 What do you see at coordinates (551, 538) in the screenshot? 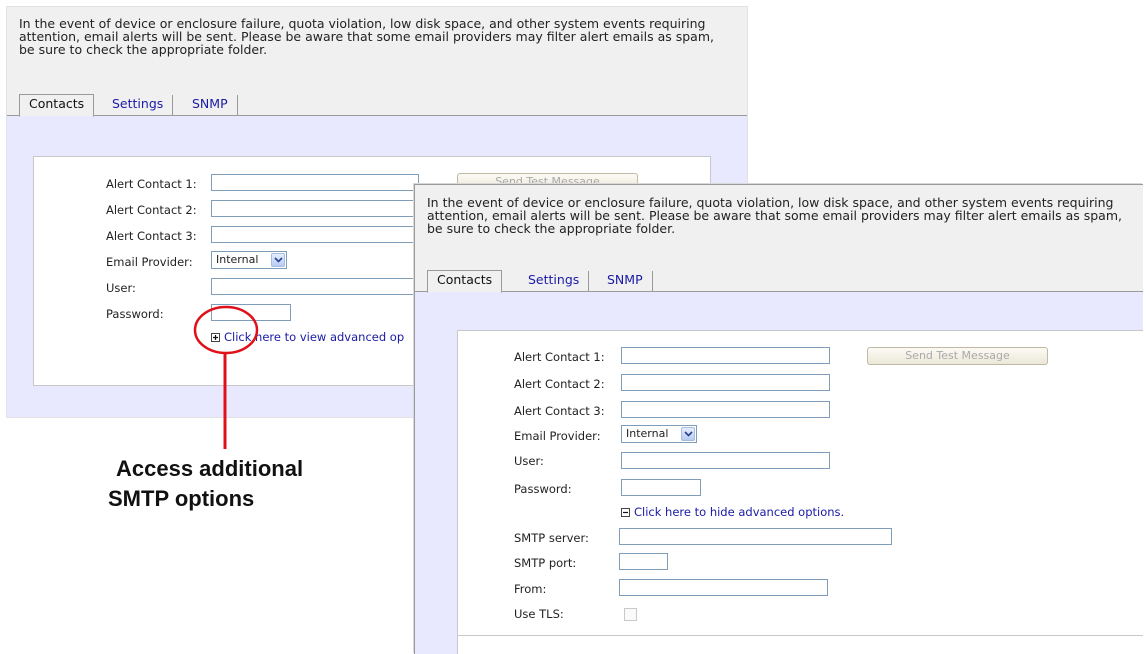
I see `smtp-server-label: SMTP server:` at bounding box center [551, 538].